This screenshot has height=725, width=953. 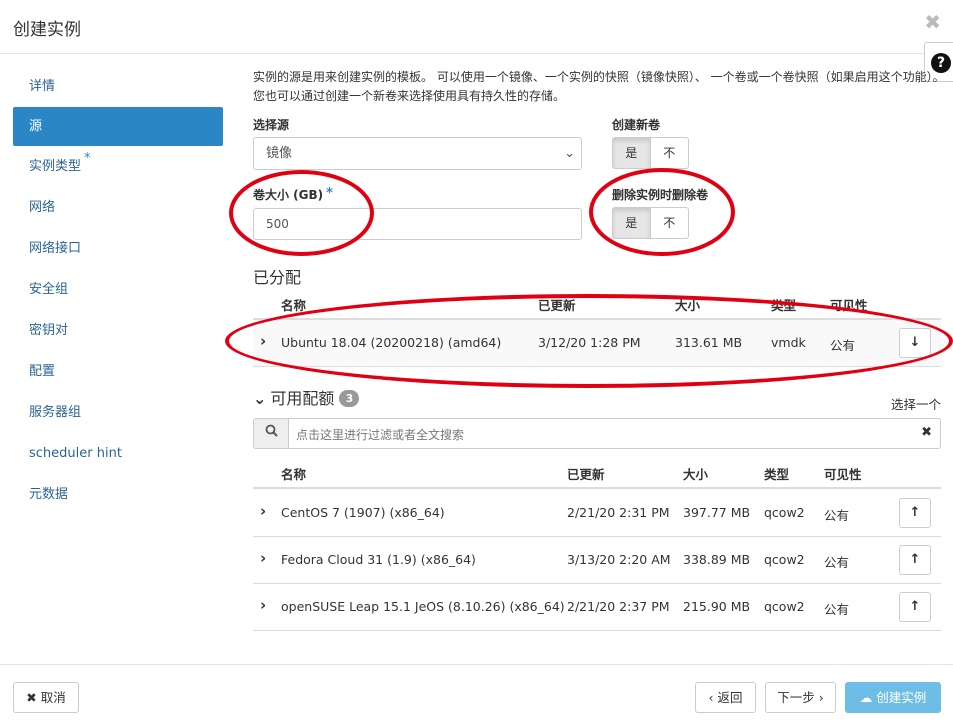 I want to click on clear-search-icon: ✖, so click(x=926, y=432).